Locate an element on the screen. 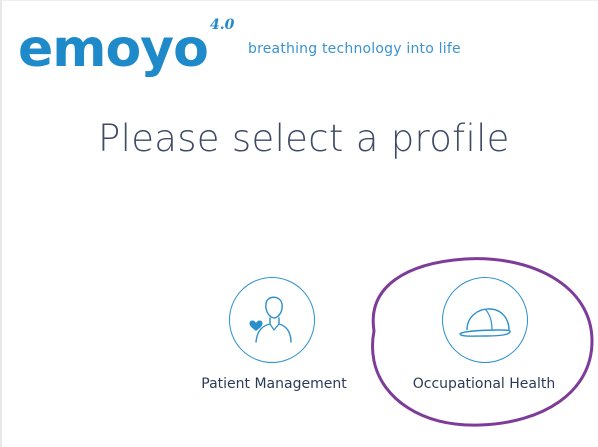 The width and height of the screenshot is (598, 447). profile-patient-management: Patient Management is located at coordinates (273, 342).